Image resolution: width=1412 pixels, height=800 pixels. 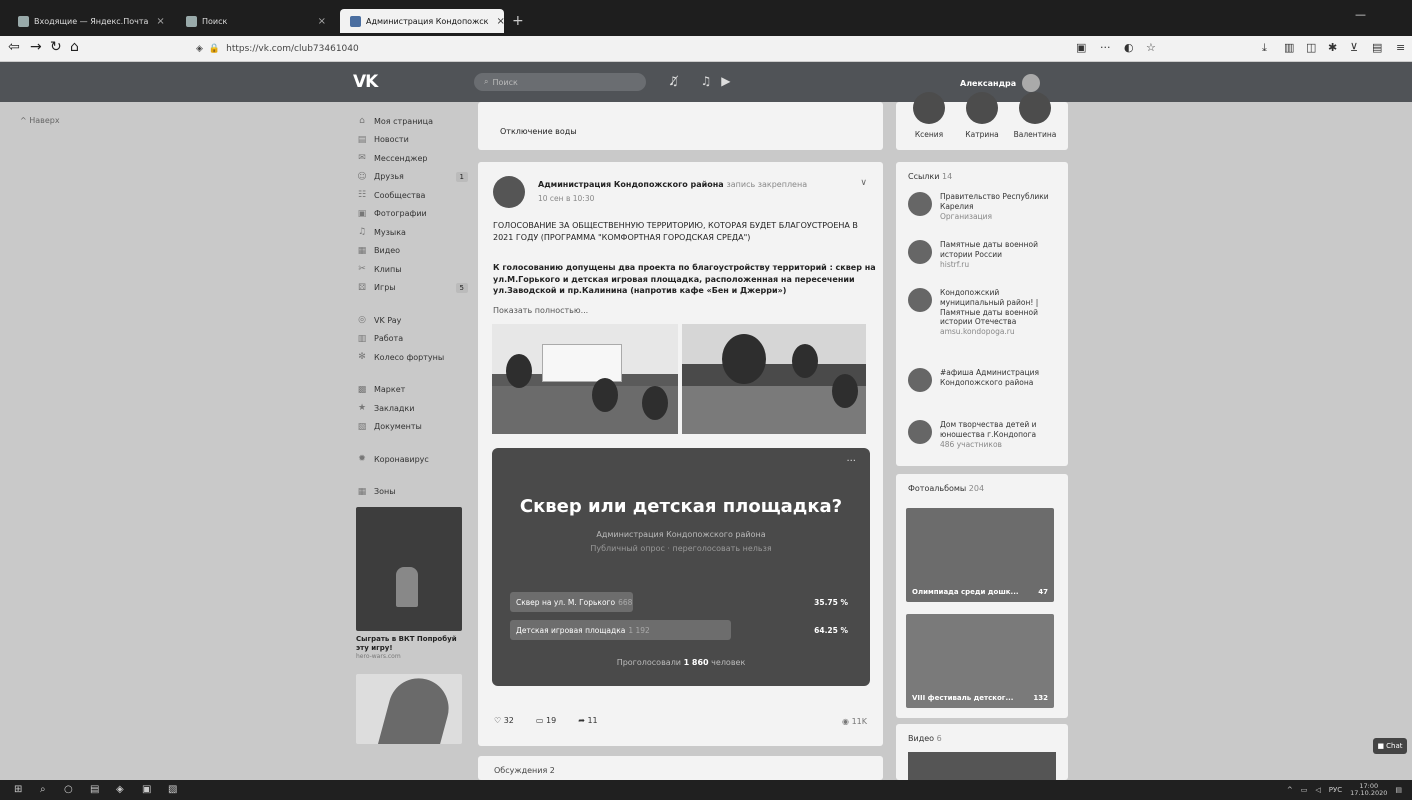 What do you see at coordinates (518, 21) in the screenshot?
I see `new-tab-button: +` at bounding box center [518, 21].